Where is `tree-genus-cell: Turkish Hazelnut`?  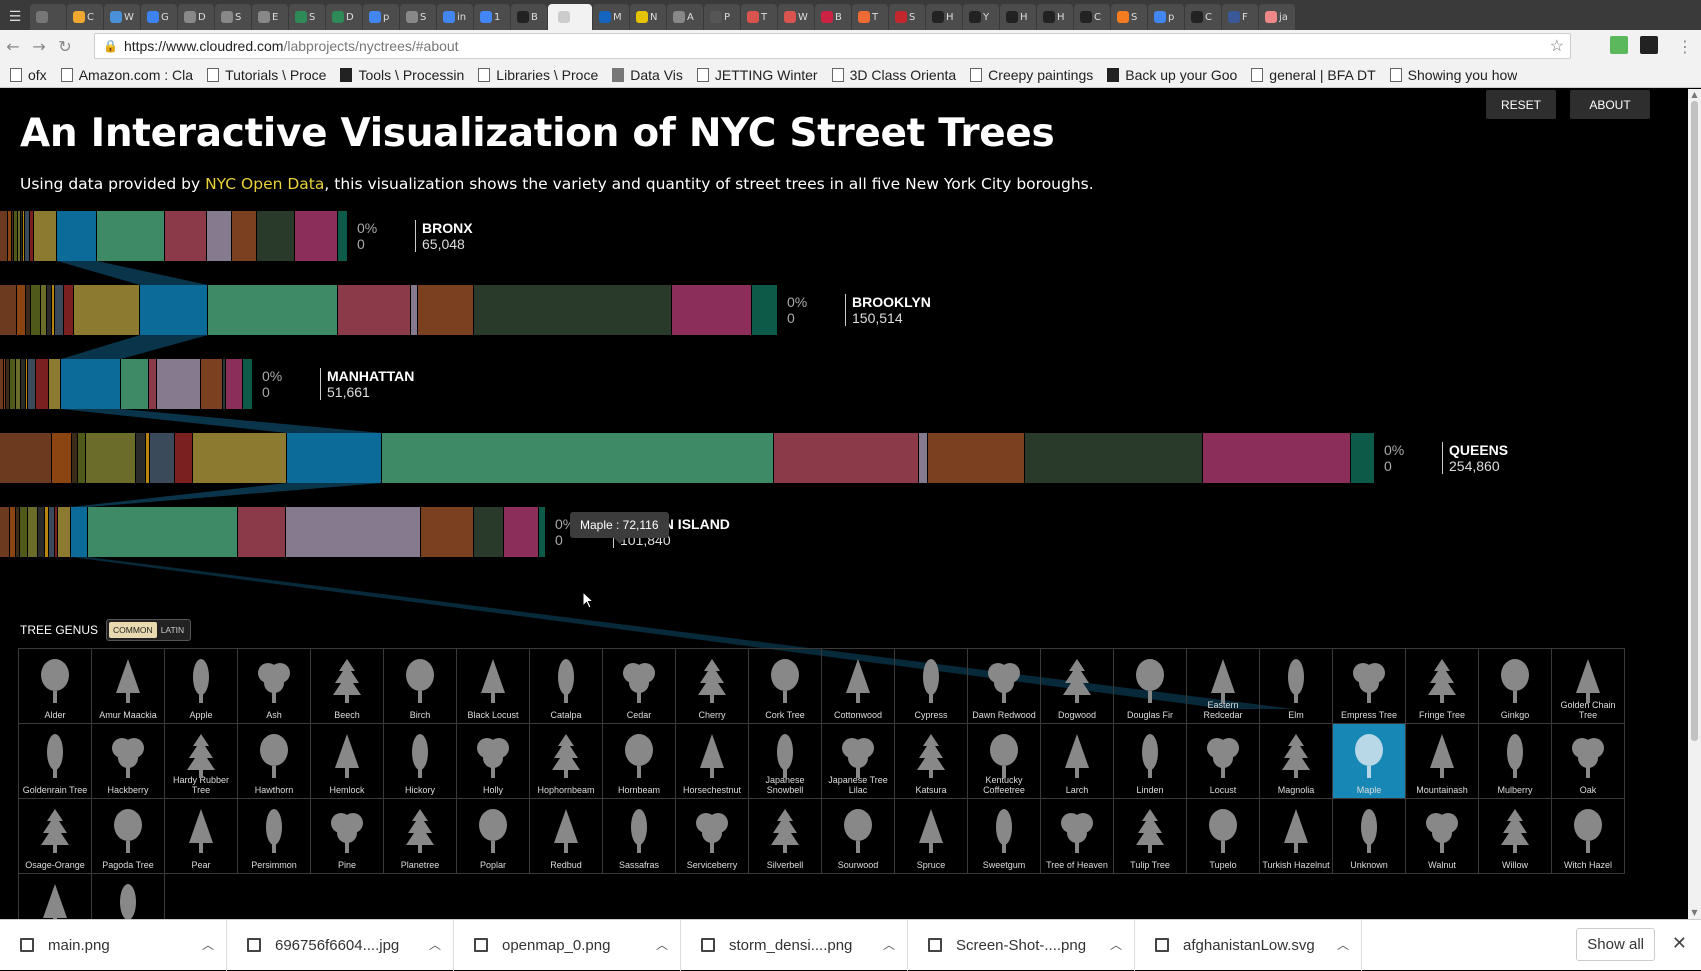
tree-genus-cell: Turkish Hazelnut is located at coordinates (1296, 836).